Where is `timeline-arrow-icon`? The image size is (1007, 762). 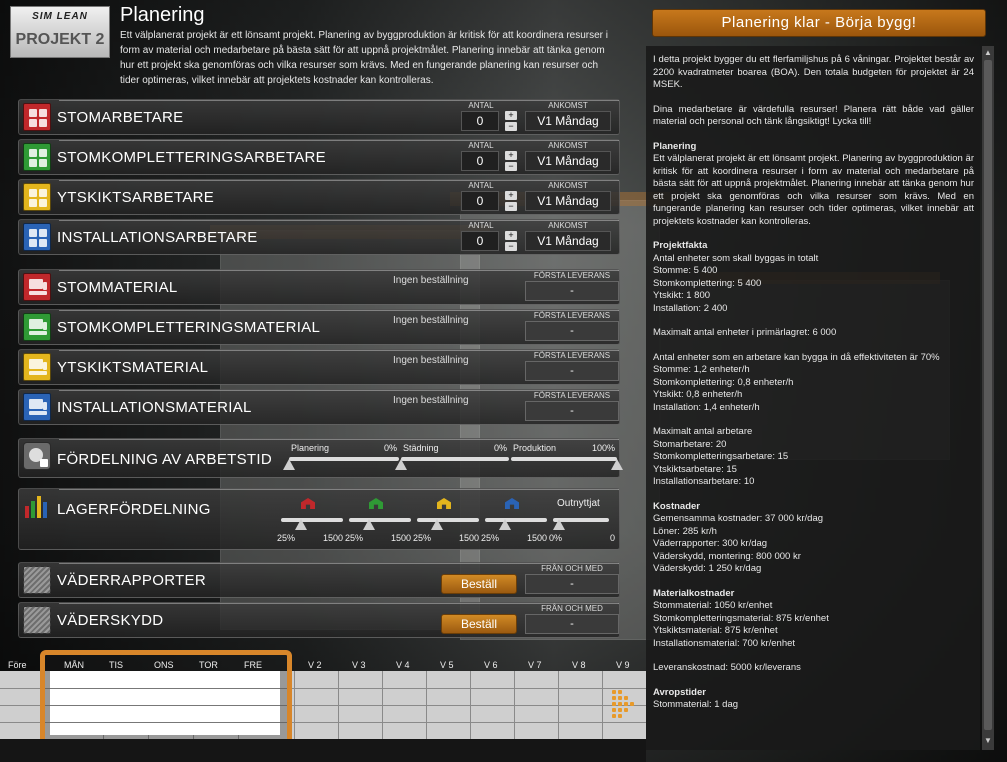 timeline-arrow-icon is located at coordinates (629, 705).